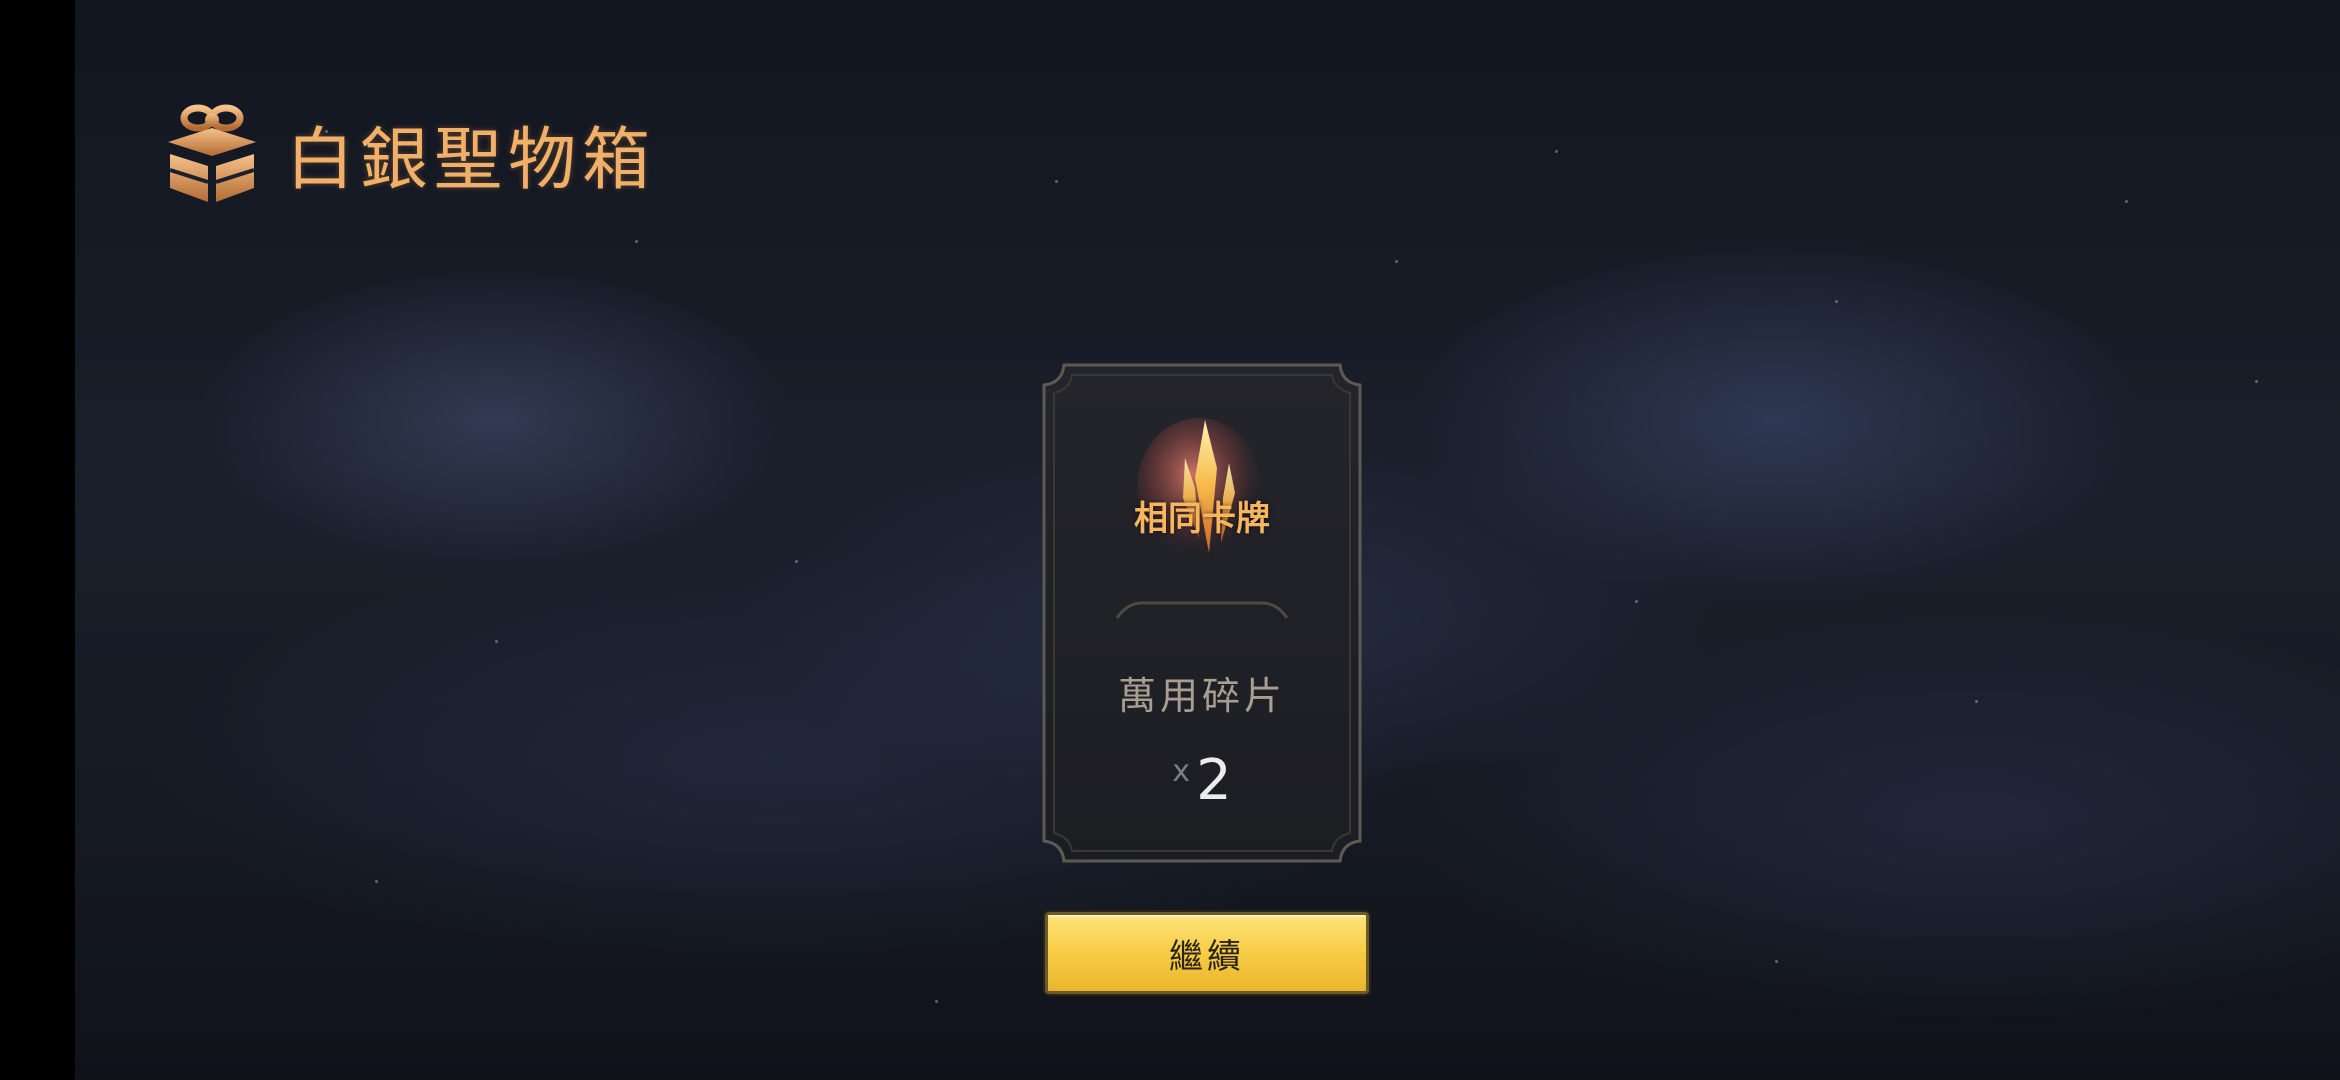 The image size is (2340, 1080). Describe the element at coordinates (1201, 696) in the screenshot. I see `reward-item-name: 萬用碎片` at that location.